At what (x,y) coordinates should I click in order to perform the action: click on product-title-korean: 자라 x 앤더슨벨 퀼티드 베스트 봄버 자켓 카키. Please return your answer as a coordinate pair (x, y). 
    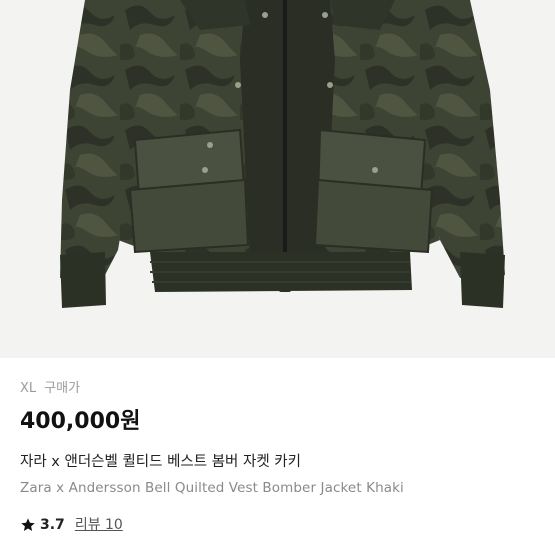
    Looking at the image, I should click on (160, 462).